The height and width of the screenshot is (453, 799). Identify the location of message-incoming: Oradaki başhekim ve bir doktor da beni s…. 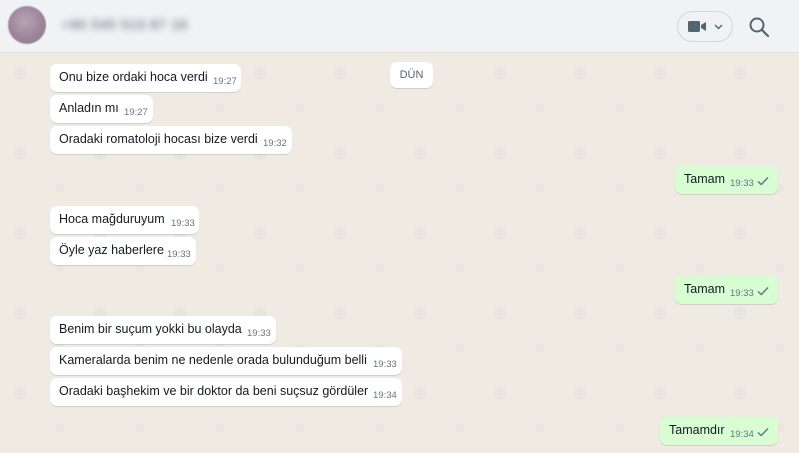
(226, 392).